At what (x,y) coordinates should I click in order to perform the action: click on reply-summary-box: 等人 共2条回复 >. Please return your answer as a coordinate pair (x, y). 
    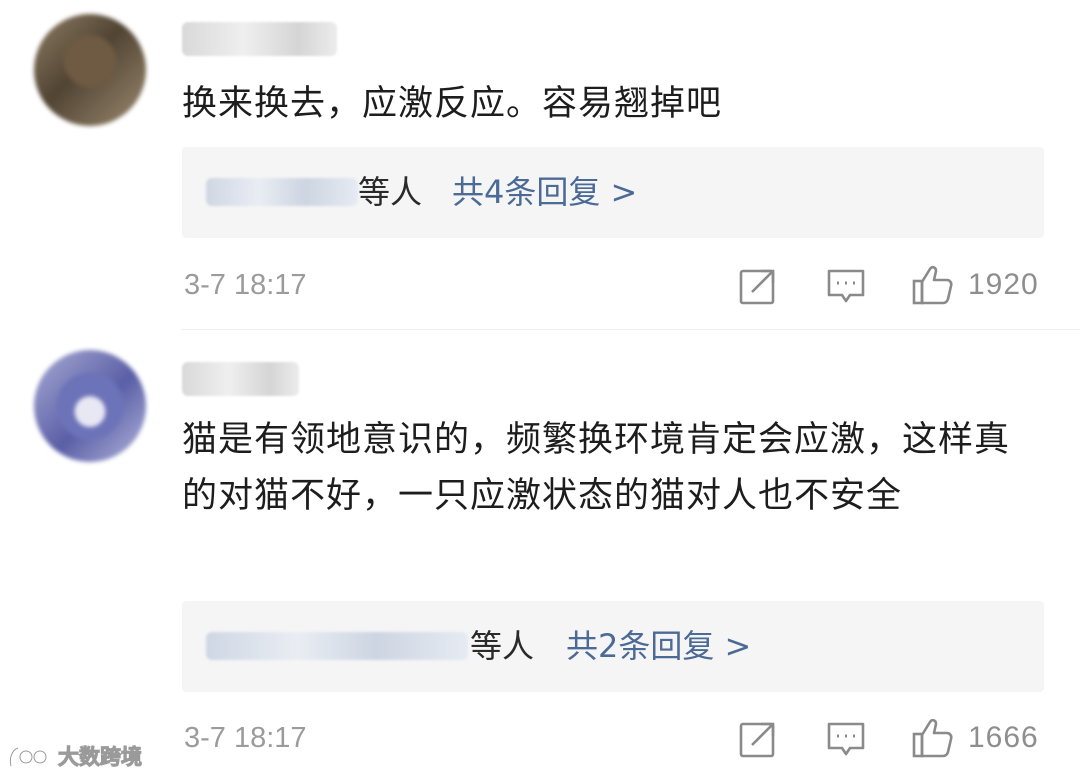
    Looking at the image, I should click on (613, 646).